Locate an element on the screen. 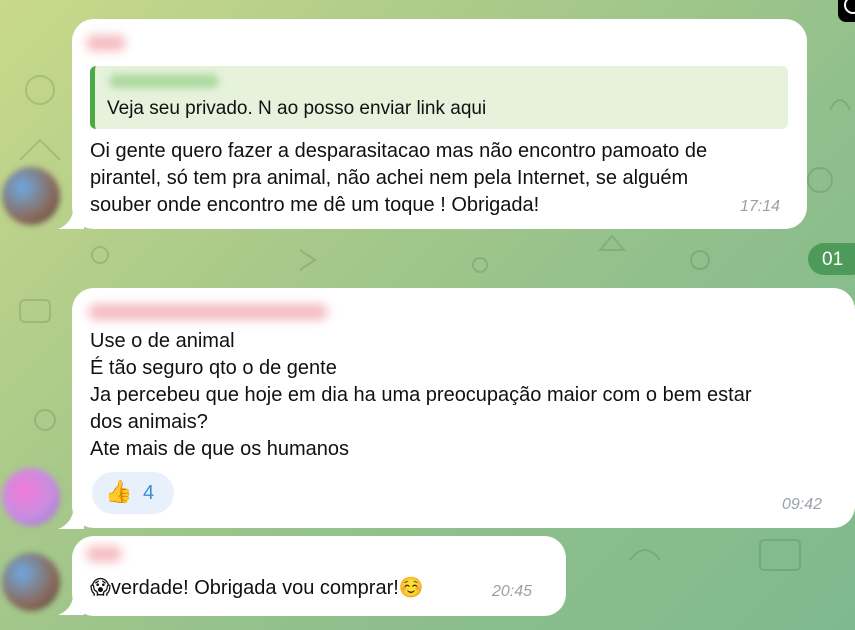 The image size is (855, 630). reaction-chip: 👍 4 is located at coordinates (133, 493).